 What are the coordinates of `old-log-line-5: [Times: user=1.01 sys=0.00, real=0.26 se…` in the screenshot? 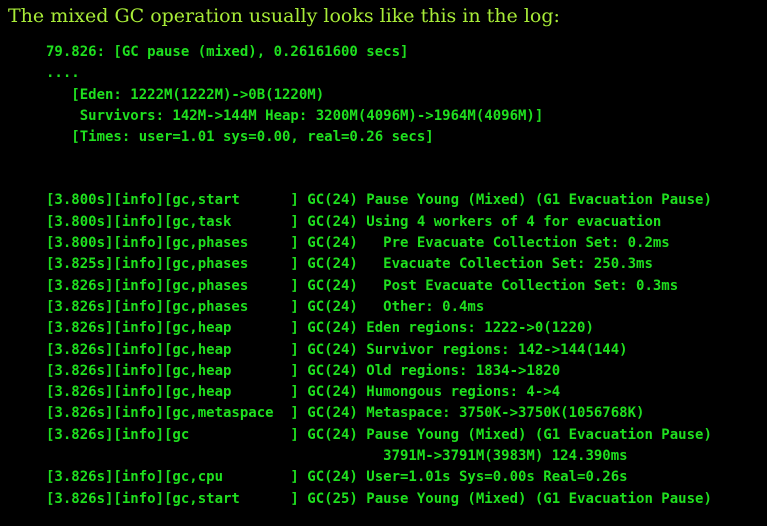 It's located at (240, 137).